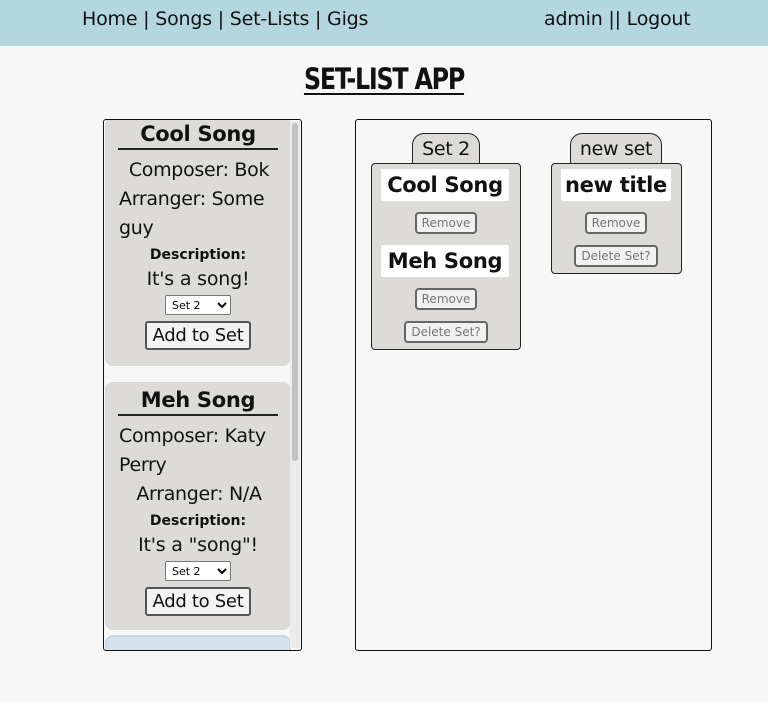 This screenshot has height=702, width=768. Describe the element at coordinates (192, 450) in the screenshot. I see `song-composer: Composer: Katy Perry` at that location.